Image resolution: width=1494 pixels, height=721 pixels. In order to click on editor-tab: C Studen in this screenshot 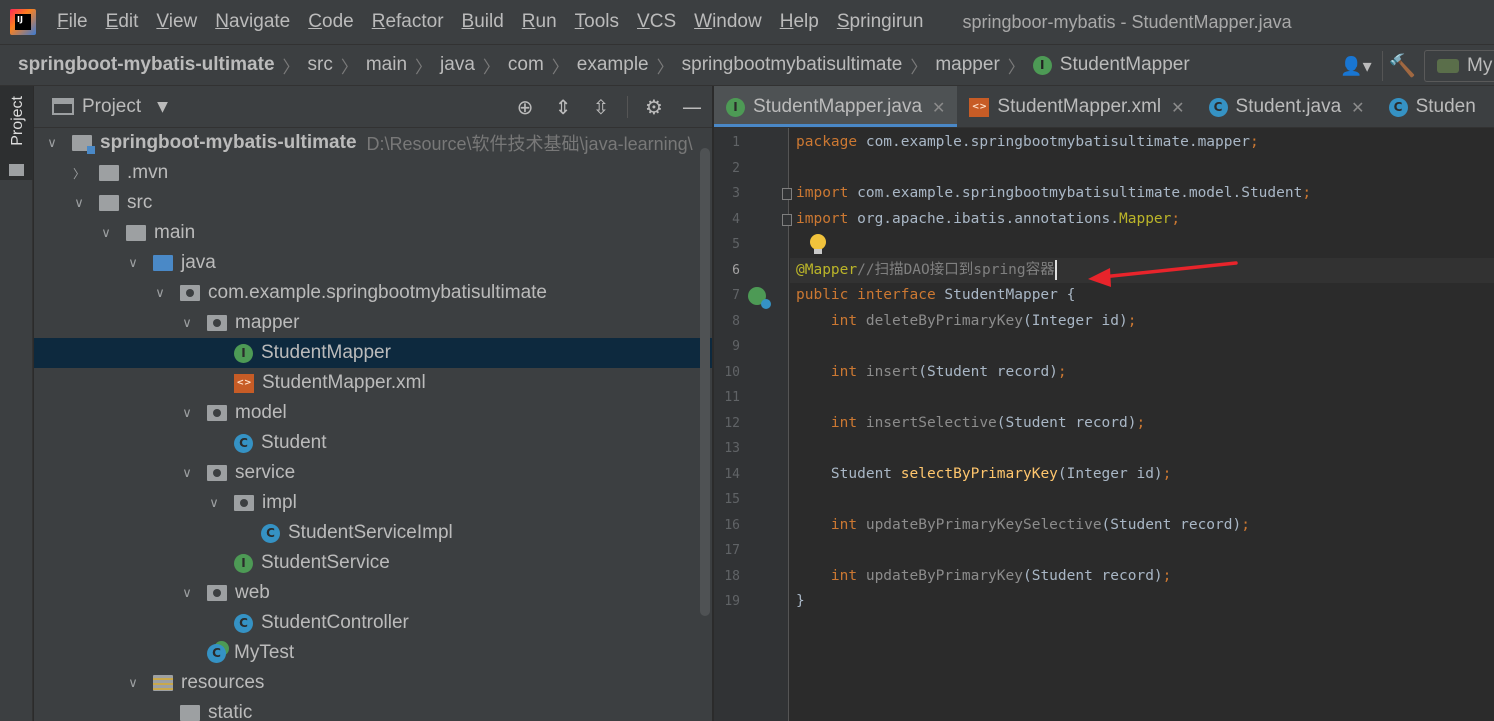, I will do `click(1432, 106)`.